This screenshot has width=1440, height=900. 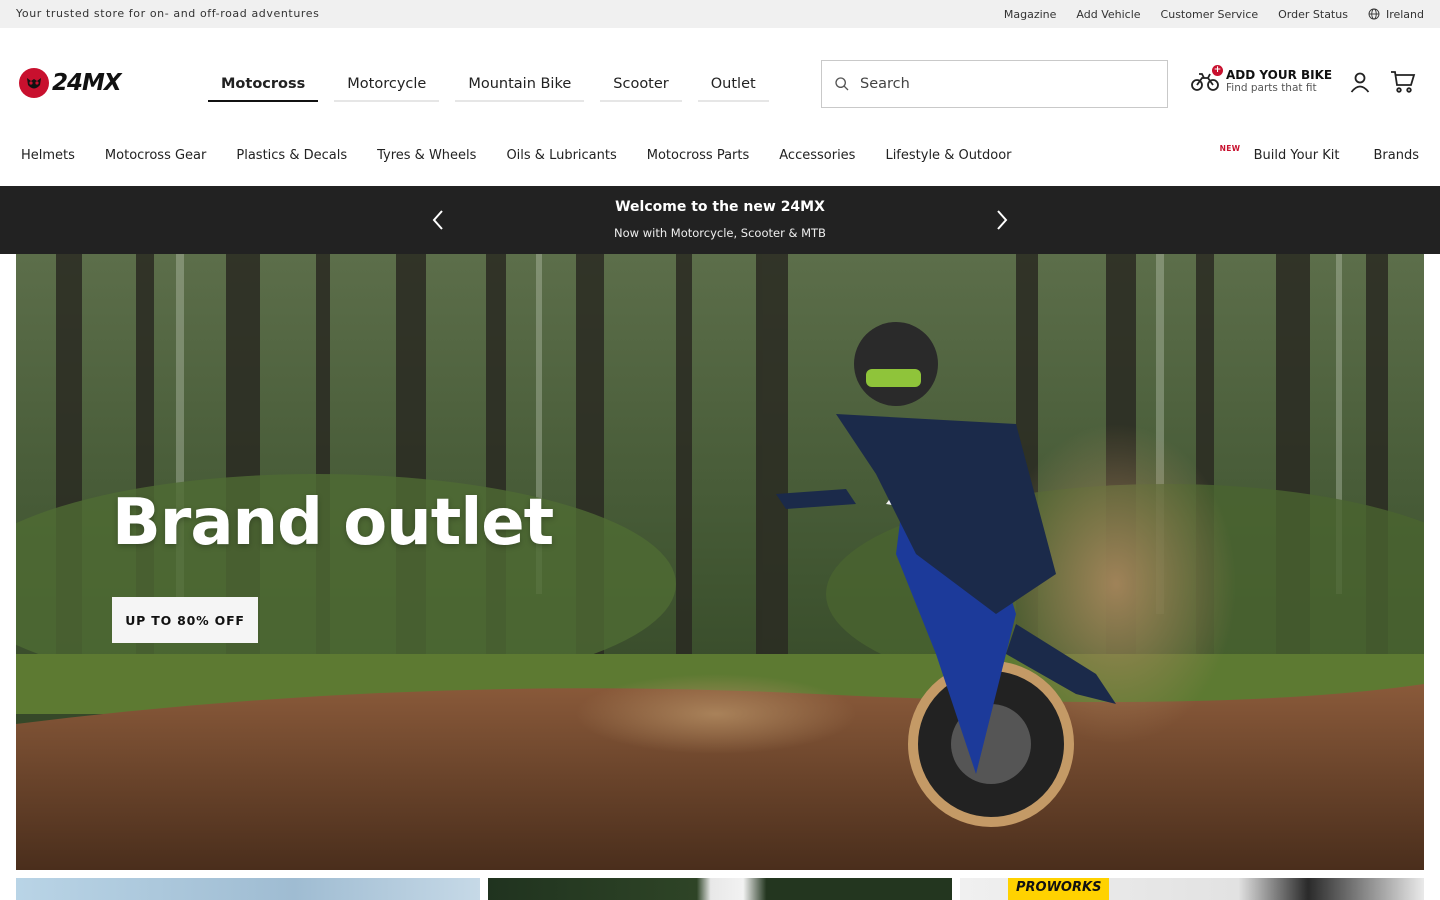 I want to click on subnav-item-build-your-kit: NEW Build Your Kit, so click(x=1280, y=153).